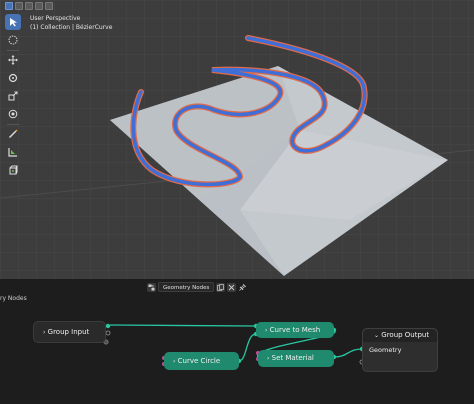  I want to click on transform-icon, so click(13, 114).